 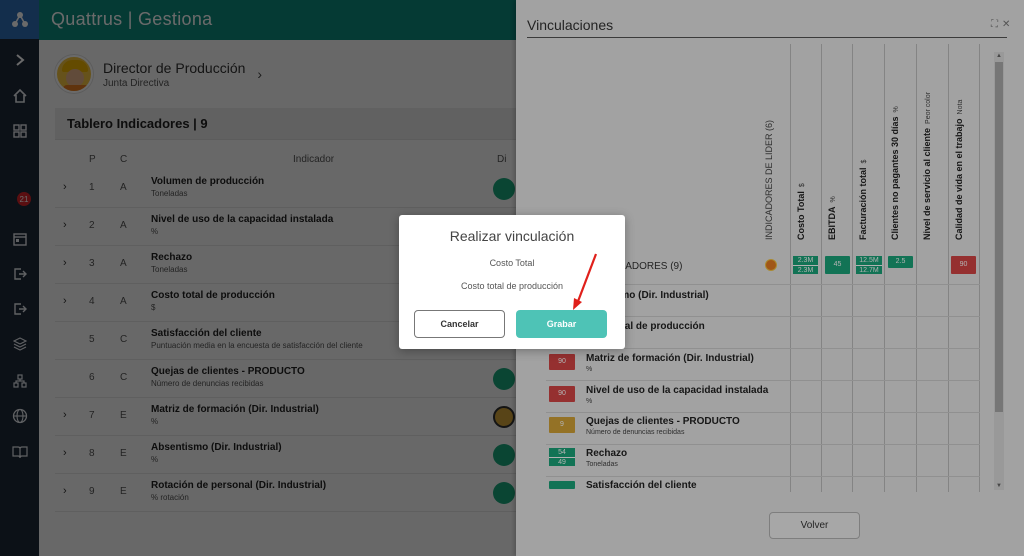 I want to click on red-arrow-annotation, so click(x=585, y=281).